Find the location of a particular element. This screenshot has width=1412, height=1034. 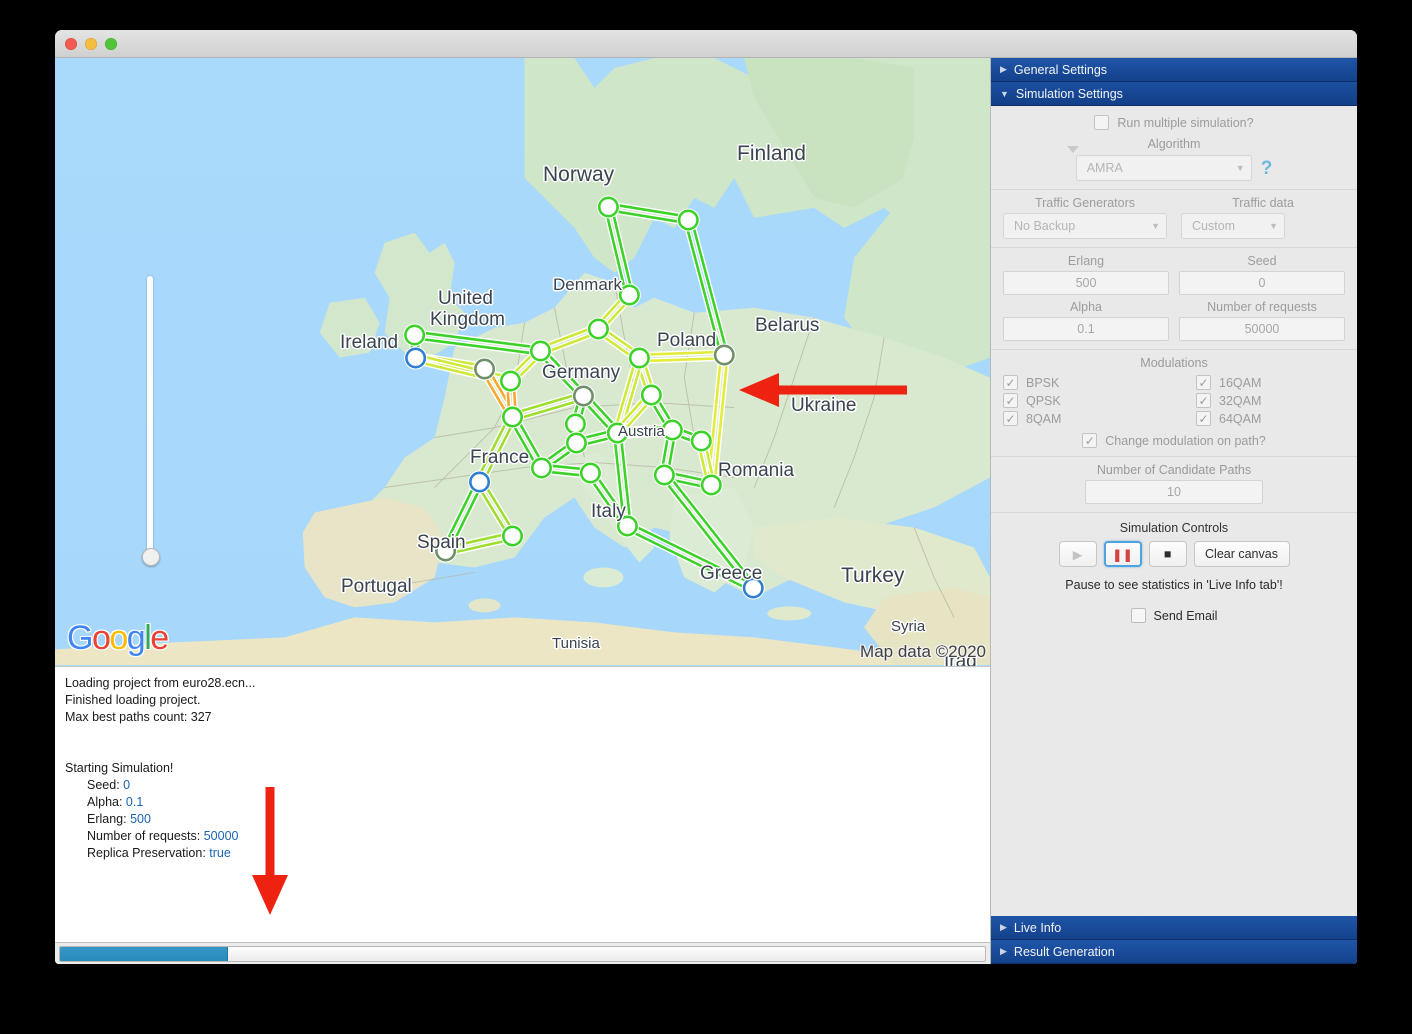

seed-input: 0 is located at coordinates (1262, 283).